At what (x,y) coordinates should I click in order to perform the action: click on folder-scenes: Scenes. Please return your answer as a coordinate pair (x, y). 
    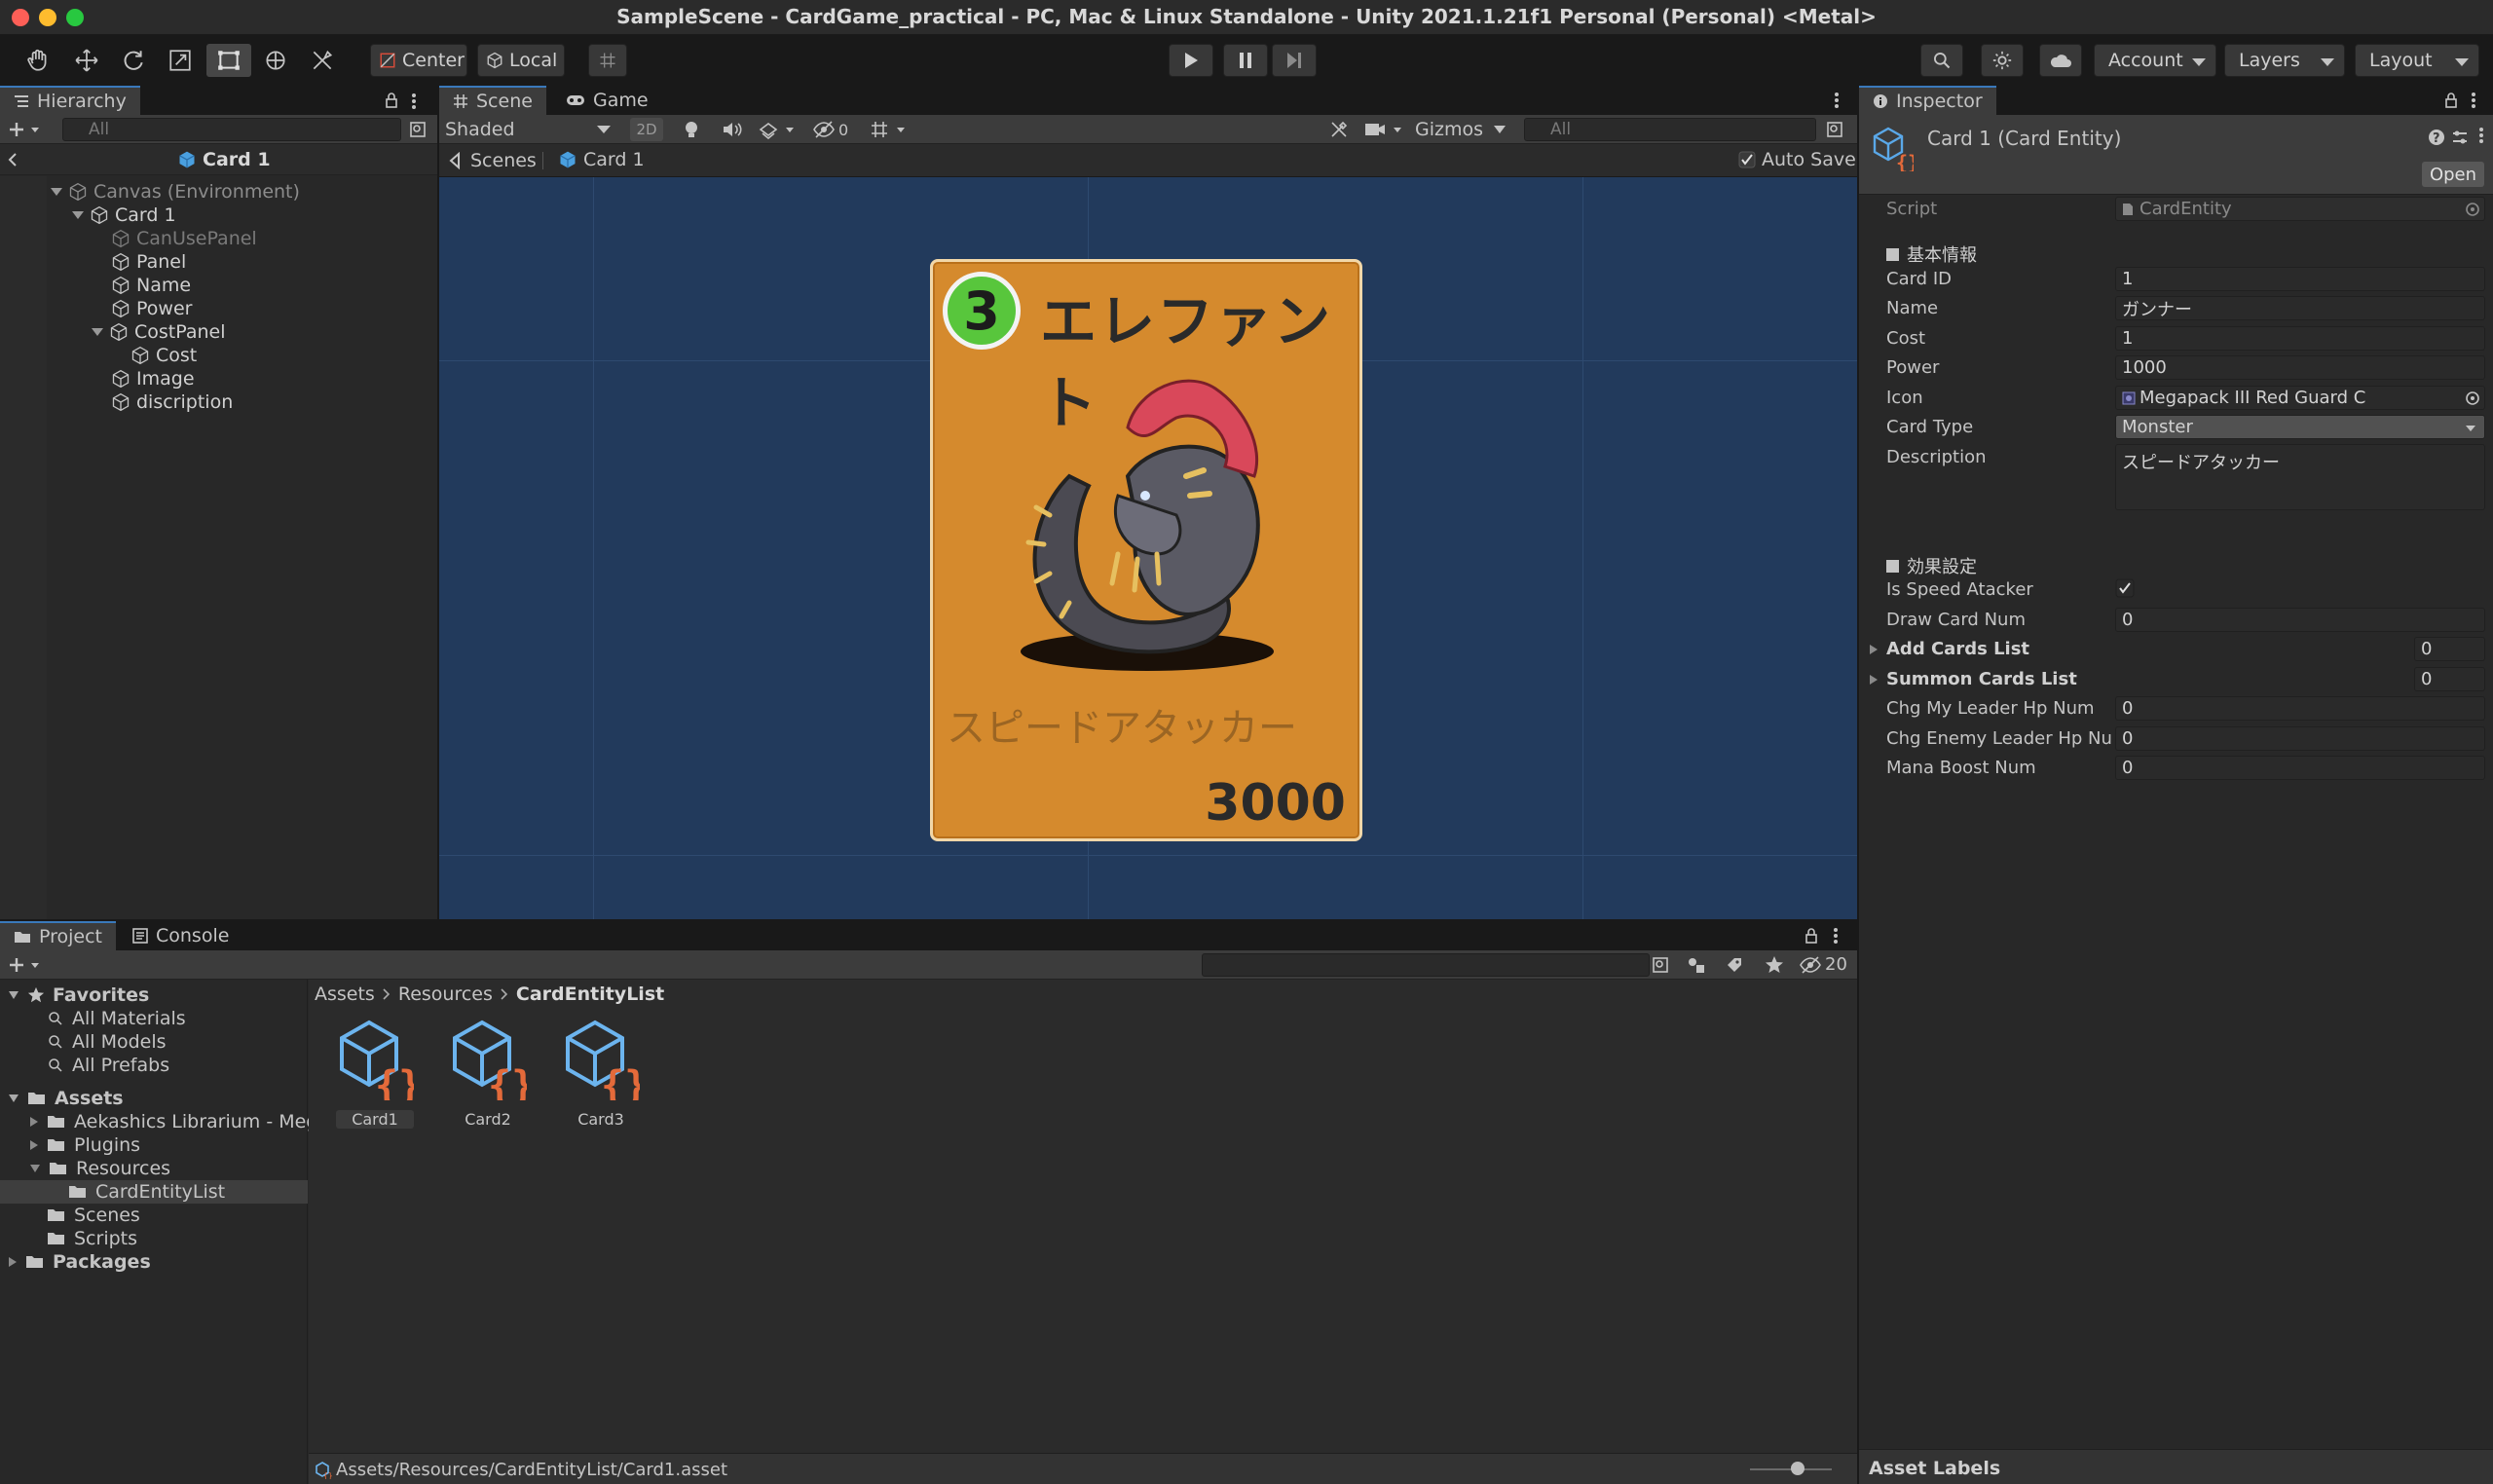
    Looking at the image, I should click on (94, 1215).